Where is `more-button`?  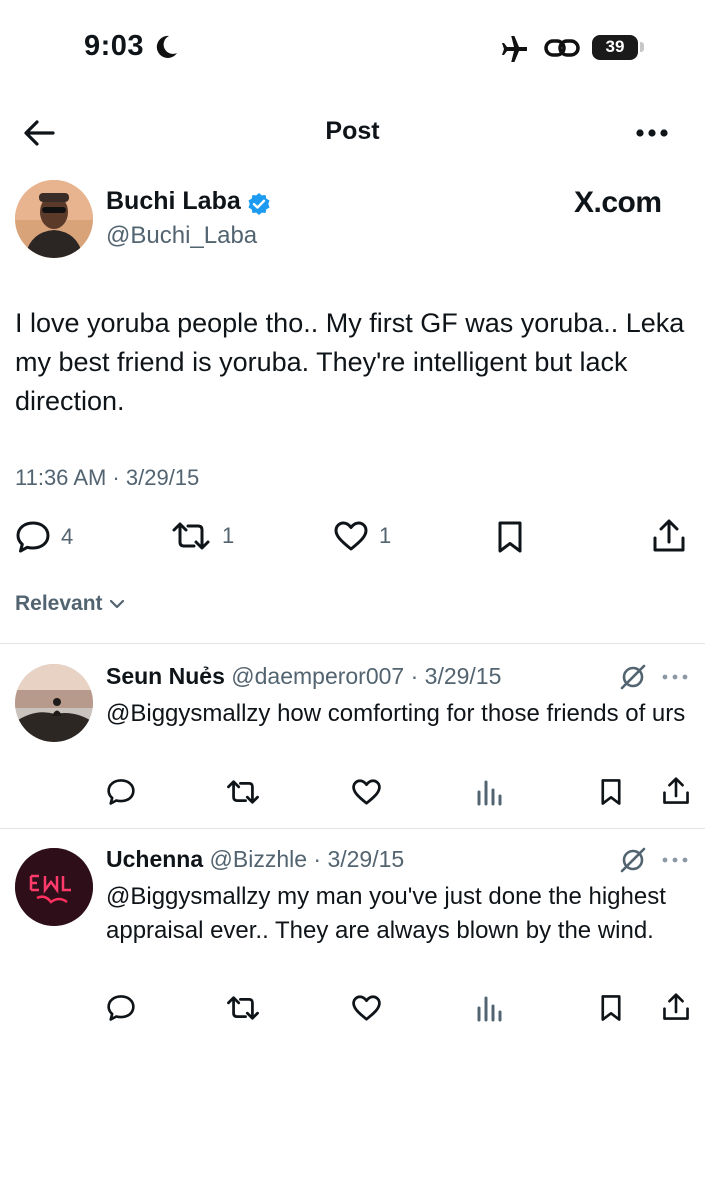
more-button is located at coordinates (652, 133).